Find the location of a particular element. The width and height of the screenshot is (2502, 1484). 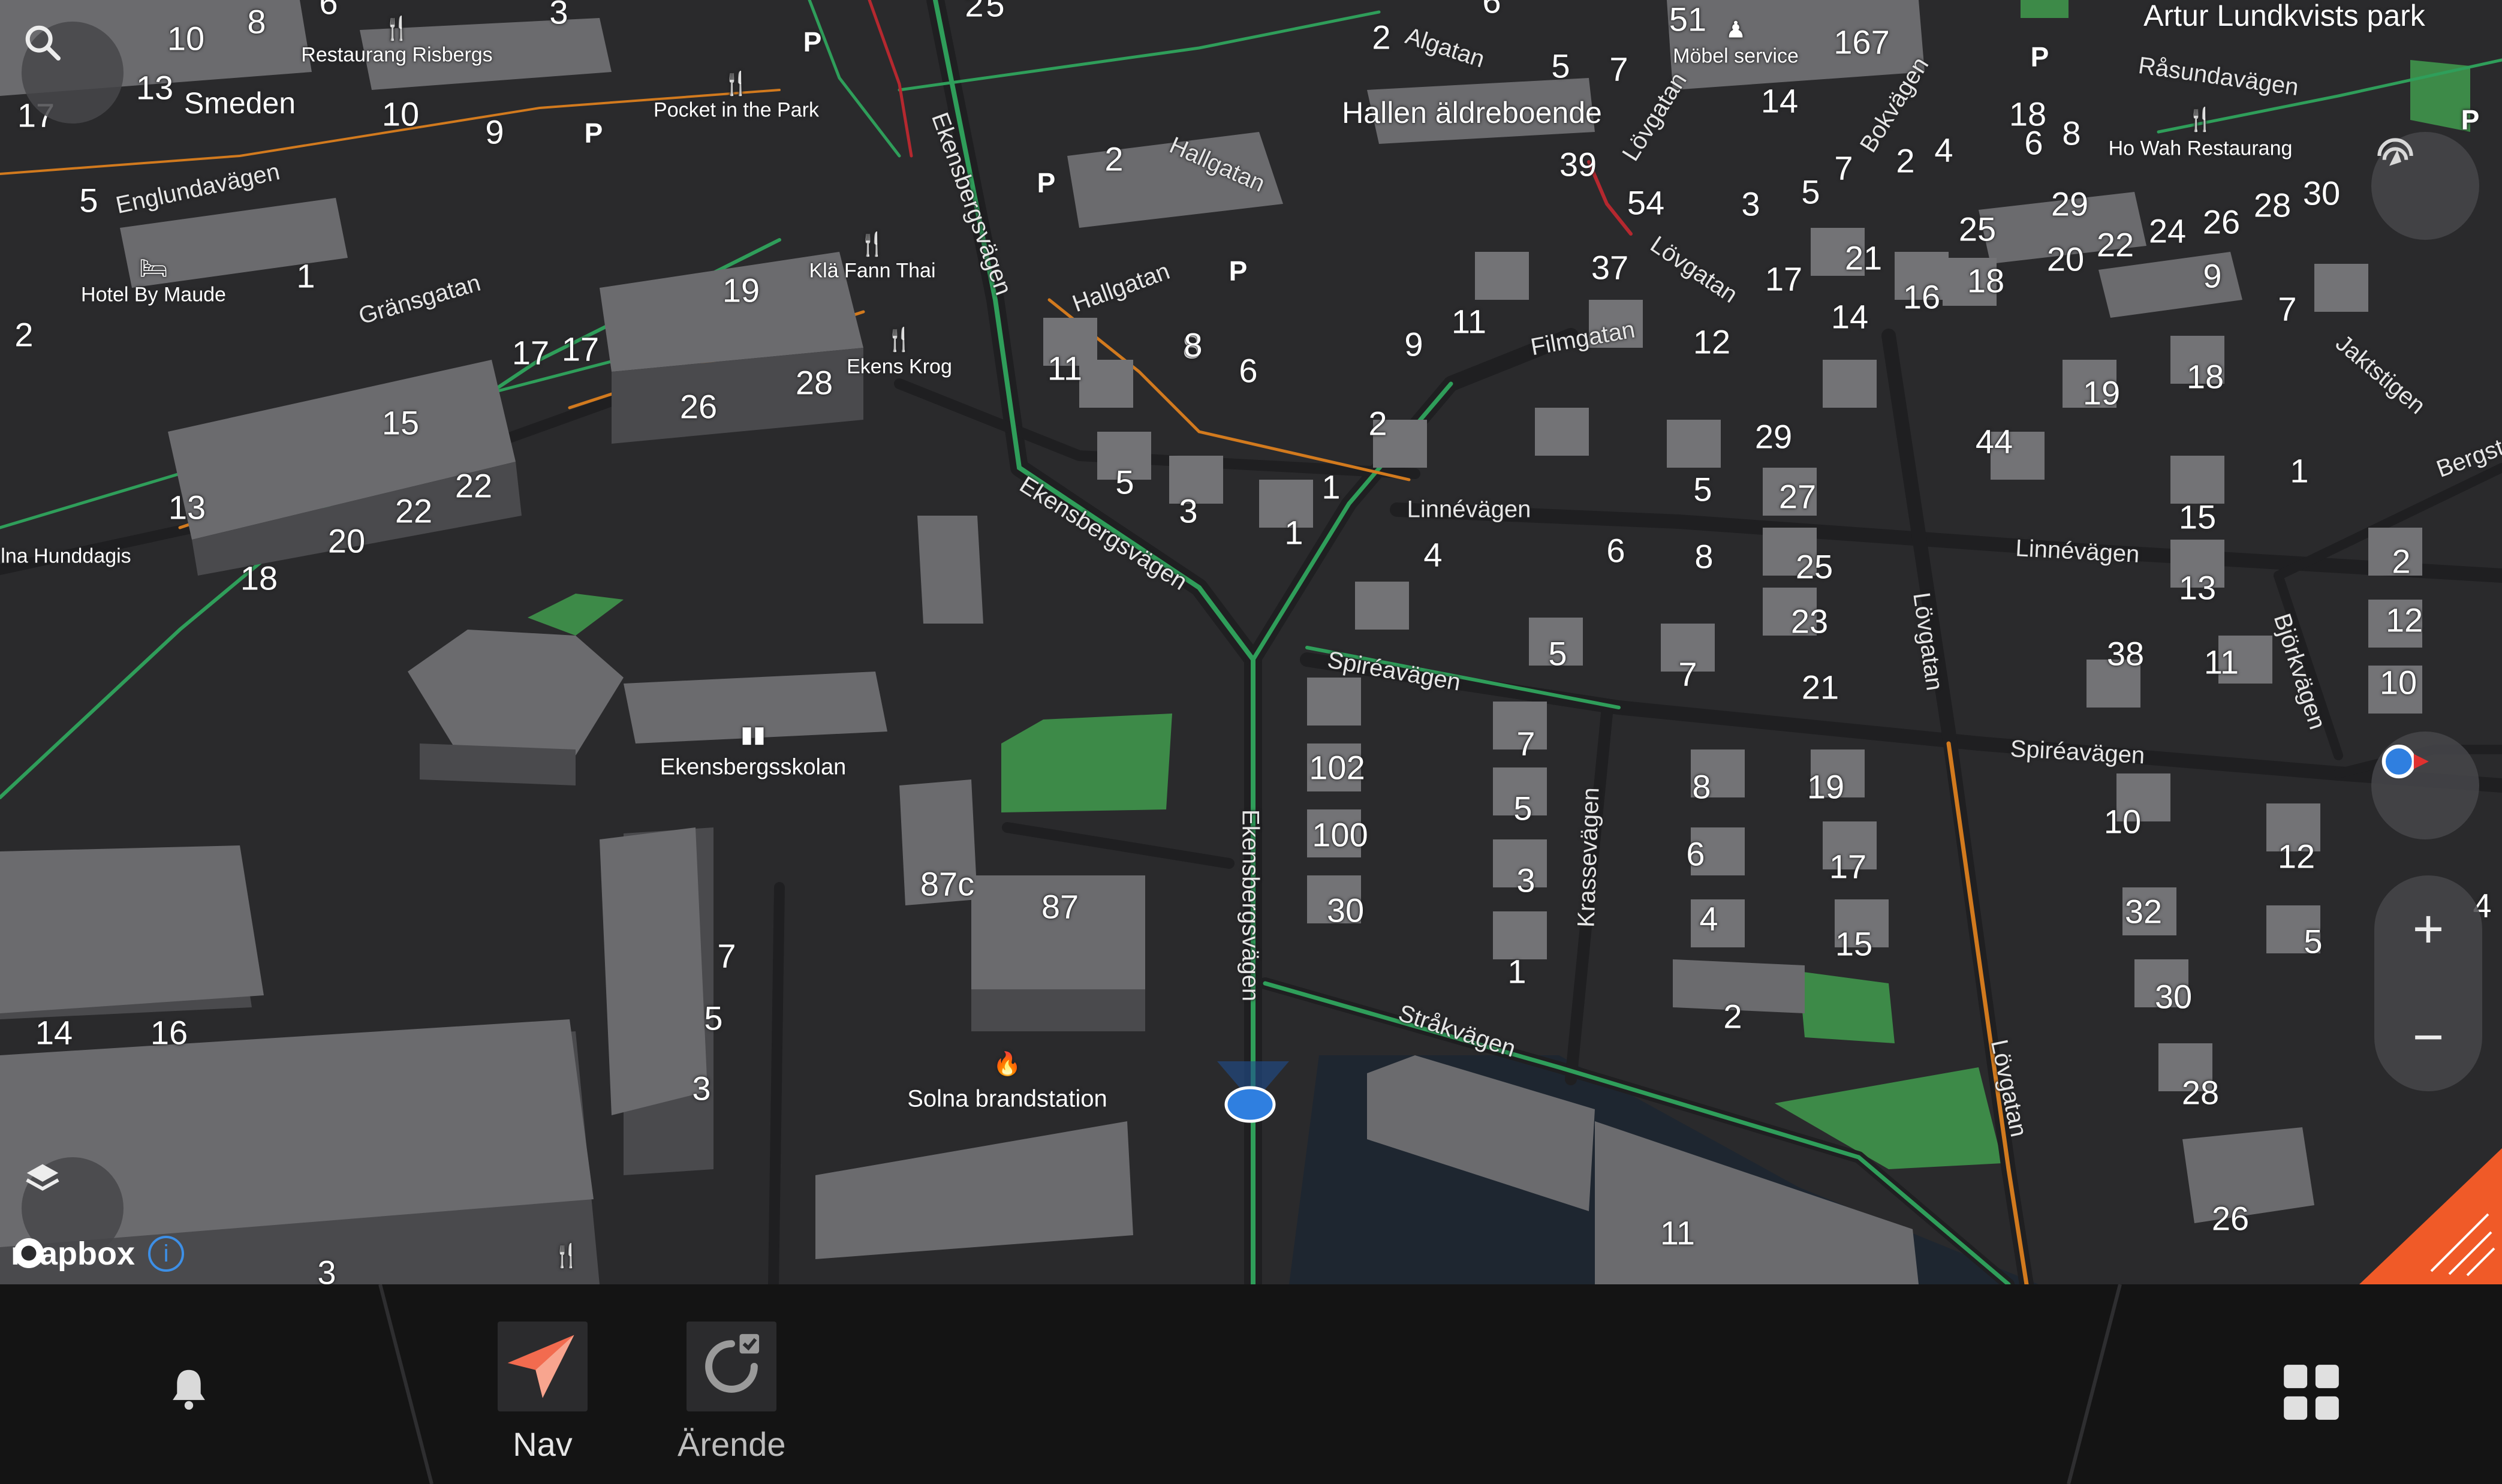

place-label: Smeden is located at coordinates (240, 103).